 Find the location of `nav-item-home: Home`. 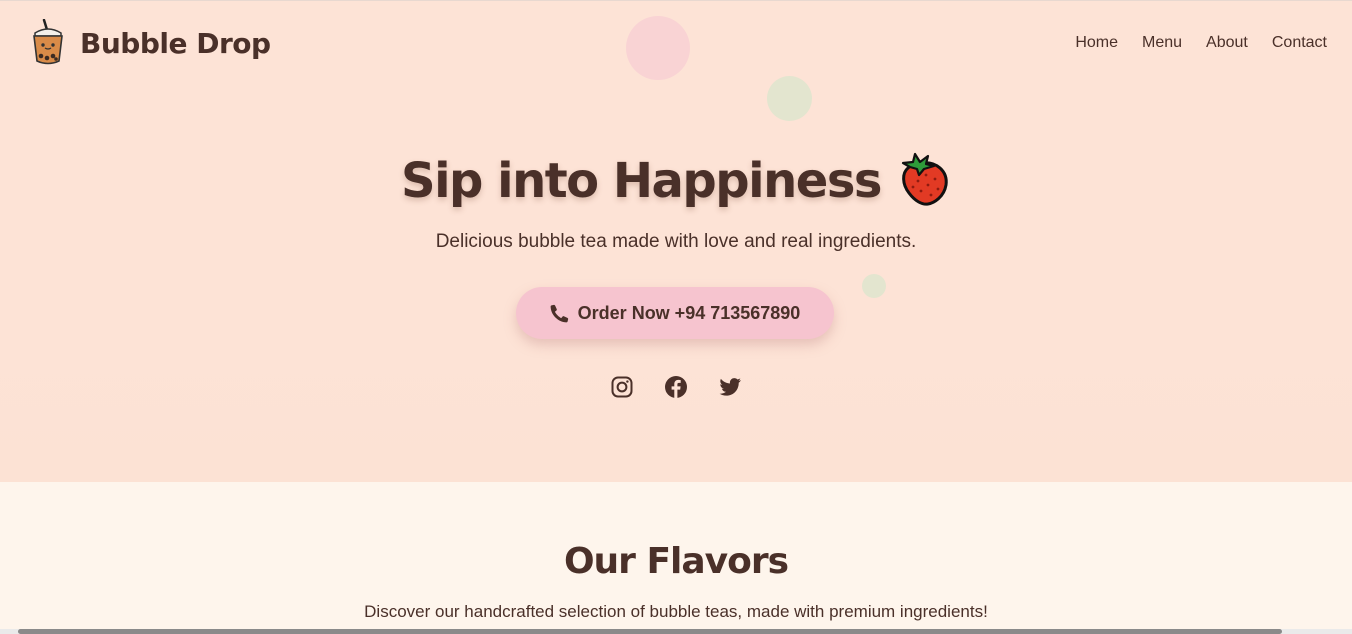

nav-item-home: Home is located at coordinates (1096, 43).